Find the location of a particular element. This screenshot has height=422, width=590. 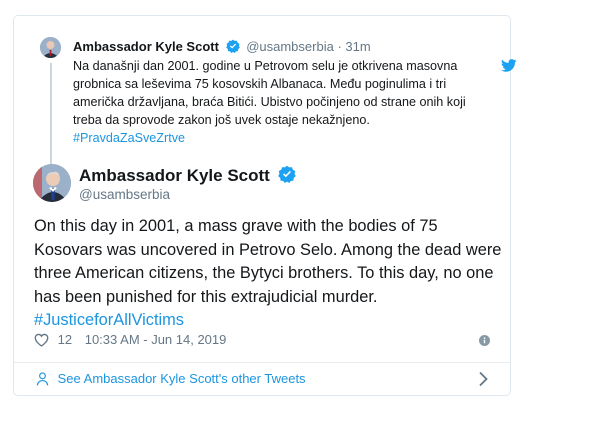

tweet-meta: 12 10:33 AM - Jun 14, 2019 is located at coordinates (130, 341).